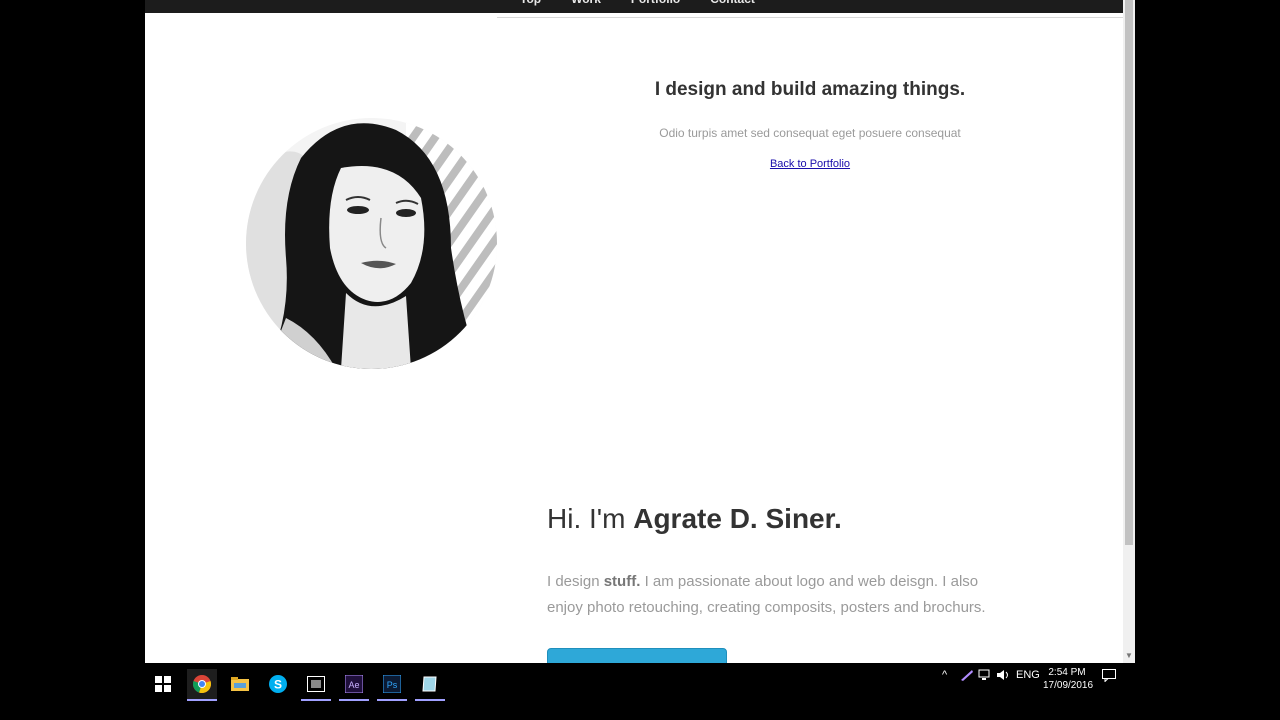 This screenshot has height=720, width=1280. What do you see at coordinates (732, 4) in the screenshot?
I see `nav-item-contact: Contact` at bounding box center [732, 4].